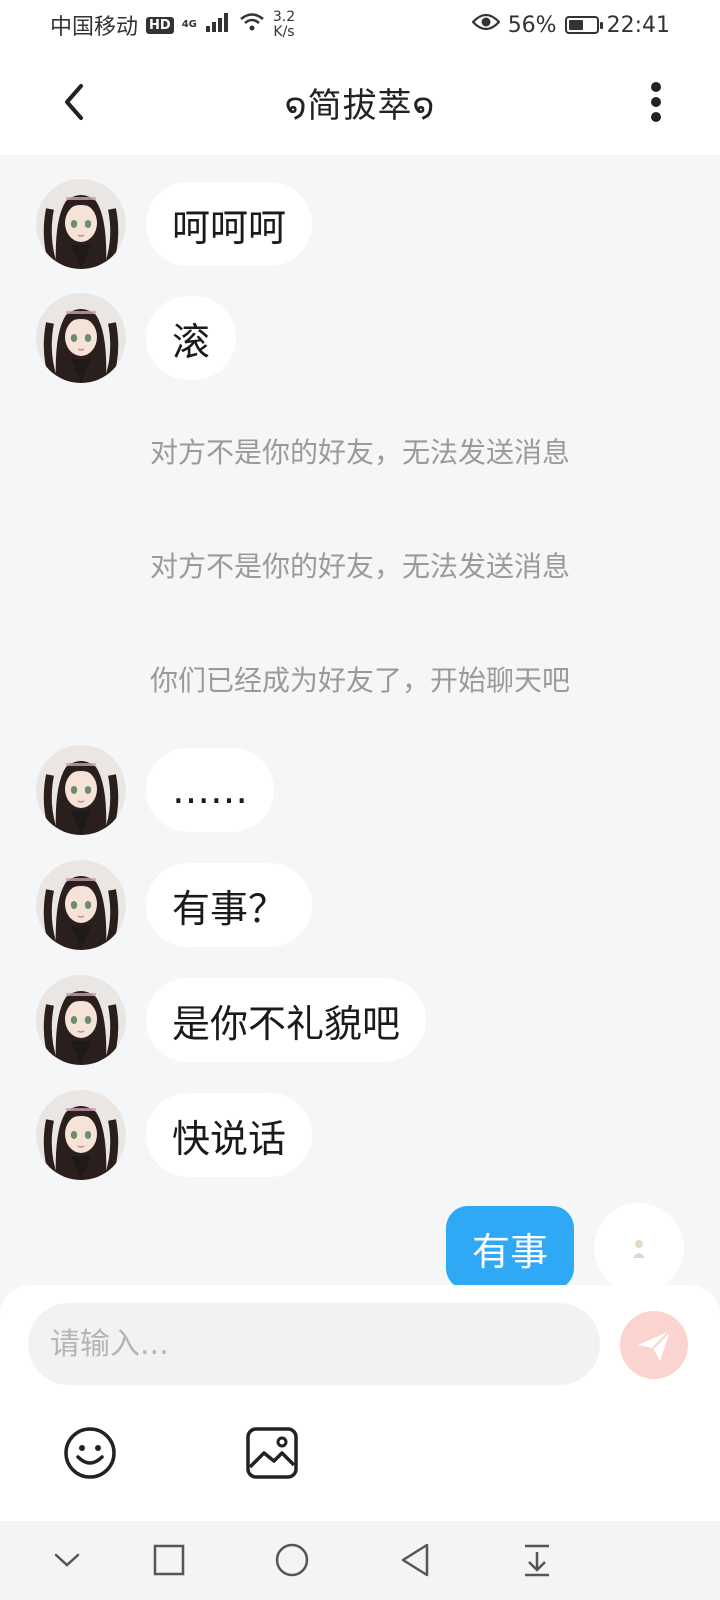 The width and height of the screenshot is (720, 1600). Describe the element at coordinates (583, 25) in the screenshot. I see `battery-icon` at that location.